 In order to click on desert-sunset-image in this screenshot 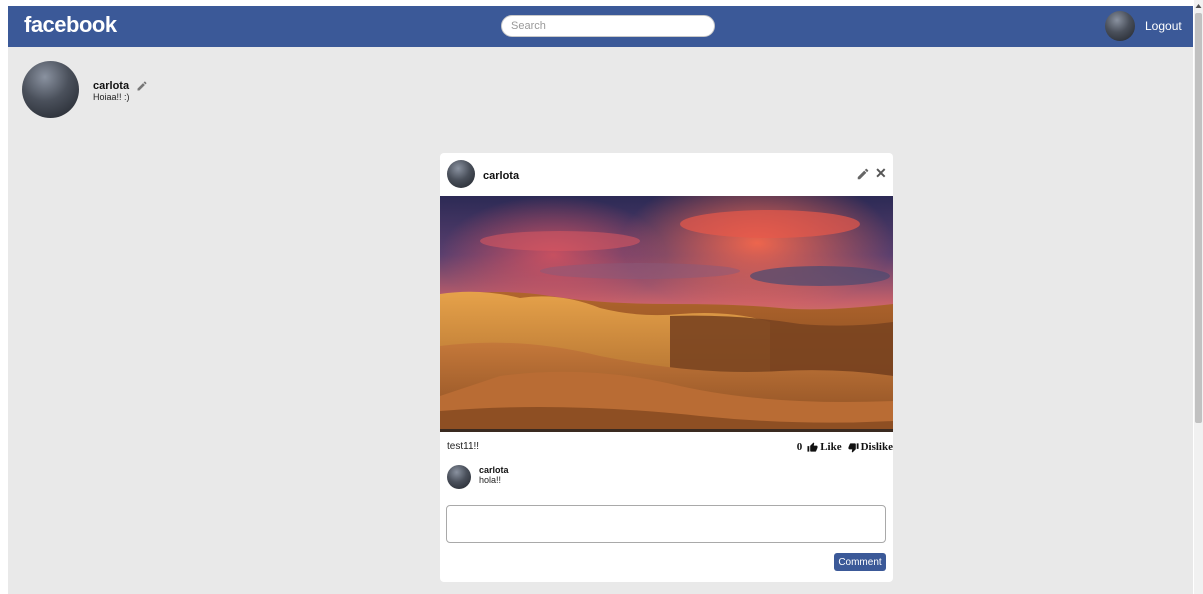, I will do `click(666, 314)`.